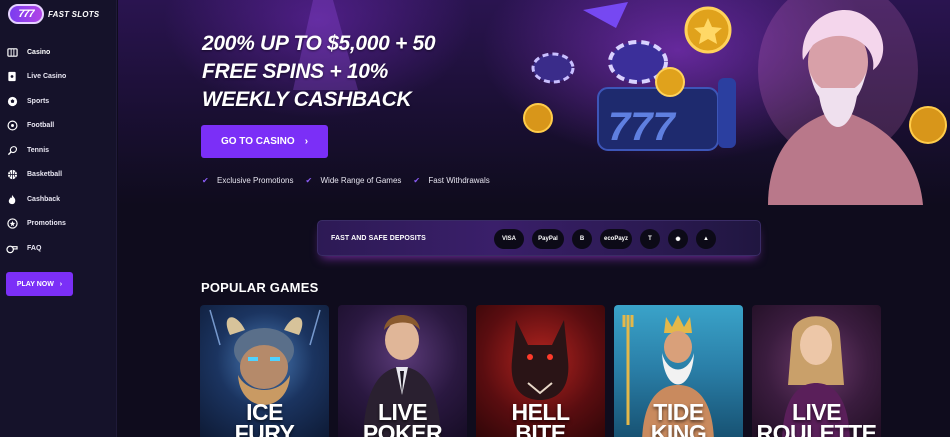  I want to click on sidebar-item-label: Cashback, so click(44, 199).